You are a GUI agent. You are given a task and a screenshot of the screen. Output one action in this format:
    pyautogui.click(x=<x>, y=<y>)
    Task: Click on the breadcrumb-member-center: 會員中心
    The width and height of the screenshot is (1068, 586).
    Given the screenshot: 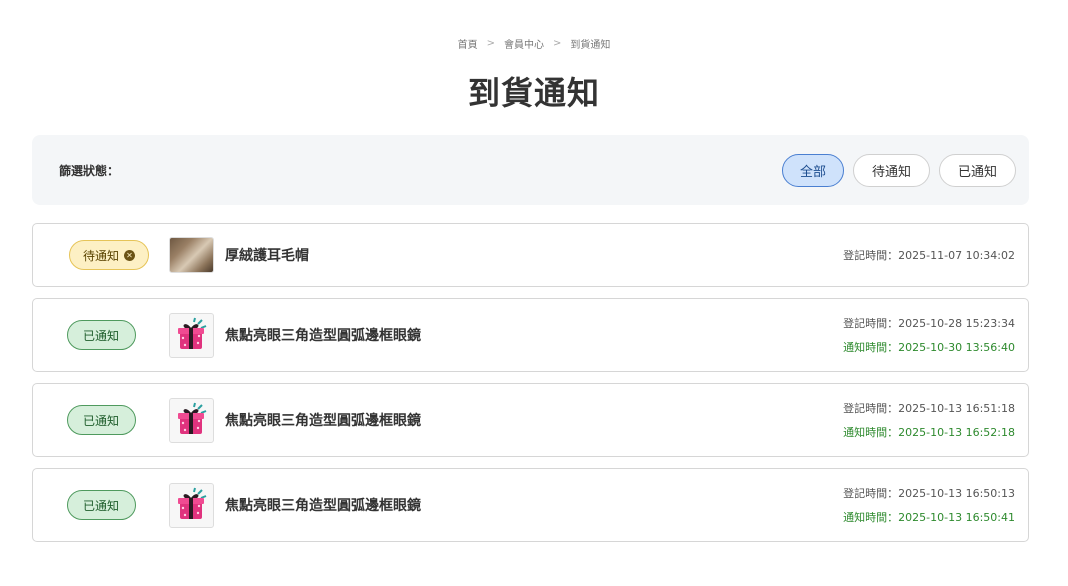 What is the action you would take?
    pyautogui.click(x=524, y=43)
    